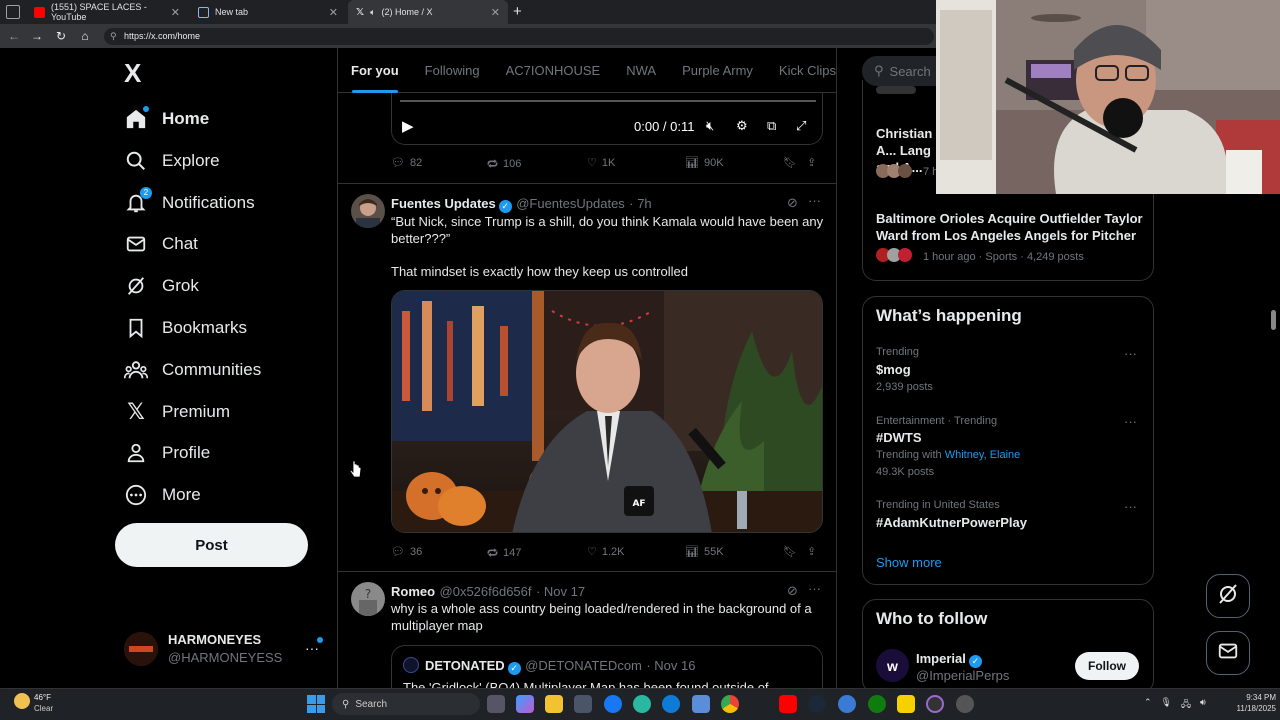 The width and height of the screenshot is (1280, 720). Describe the element at coordinates (553, 70) in the screenshot. I see `tab-ac7ionhouse: AC7IONHOUSE` at that location.